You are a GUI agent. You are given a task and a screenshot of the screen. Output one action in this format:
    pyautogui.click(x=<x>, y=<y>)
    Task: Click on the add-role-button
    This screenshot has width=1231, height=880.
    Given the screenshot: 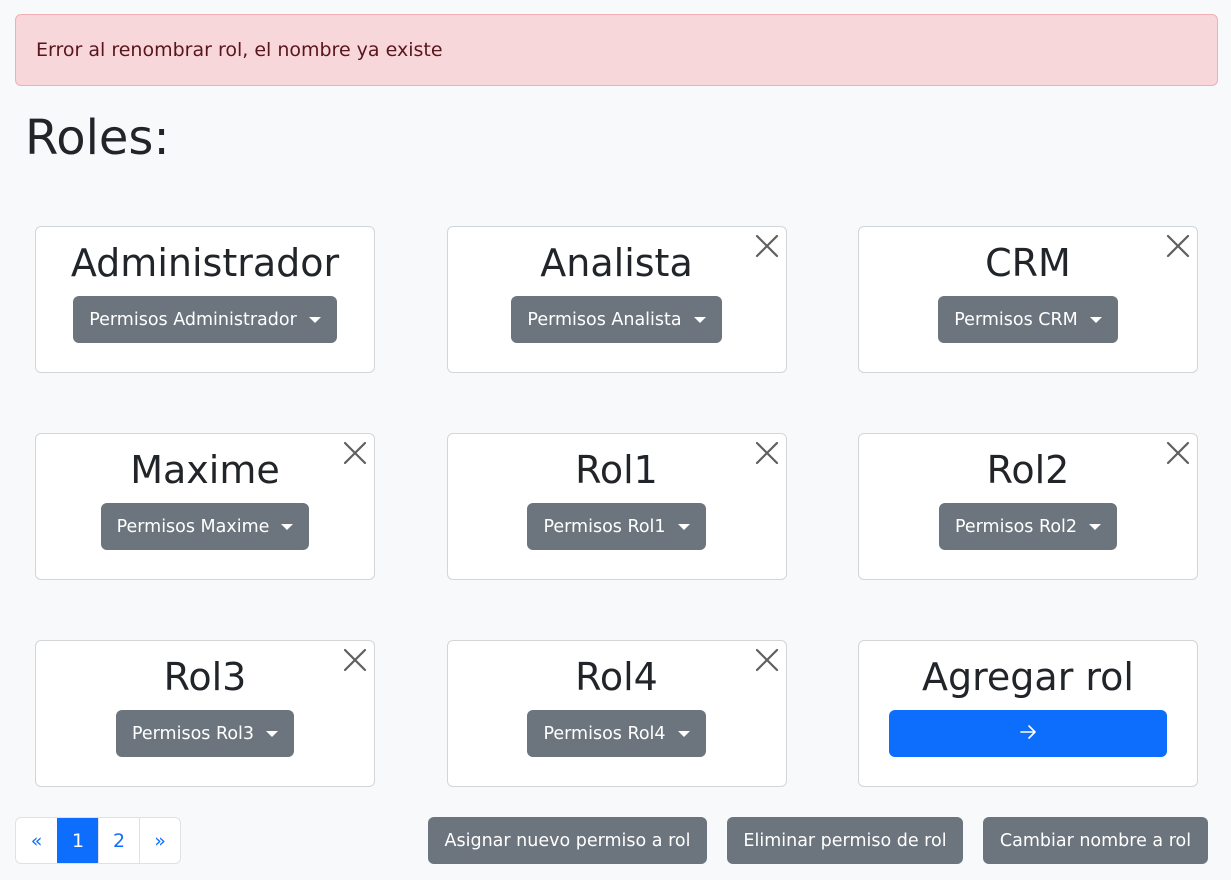 What is the action you would take?
    pyautogui.click(x=1028, y=733)
    